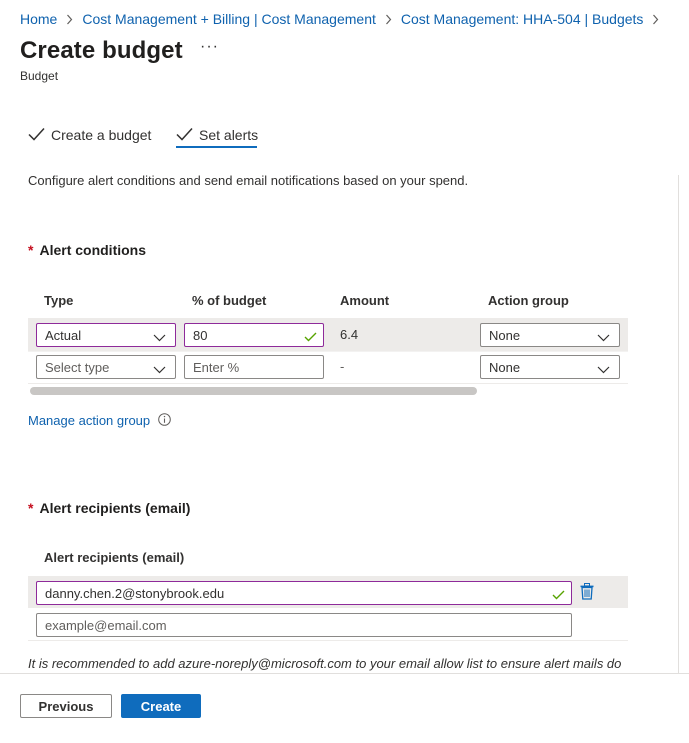  I want to click on content-divider, so click(678, 425).